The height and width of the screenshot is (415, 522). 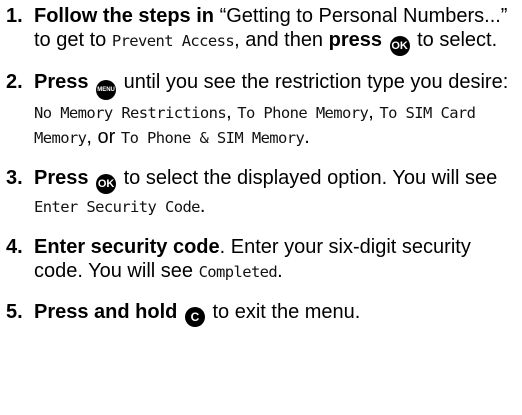 I want to click on step-number: 4., so click(x=14, y=247).